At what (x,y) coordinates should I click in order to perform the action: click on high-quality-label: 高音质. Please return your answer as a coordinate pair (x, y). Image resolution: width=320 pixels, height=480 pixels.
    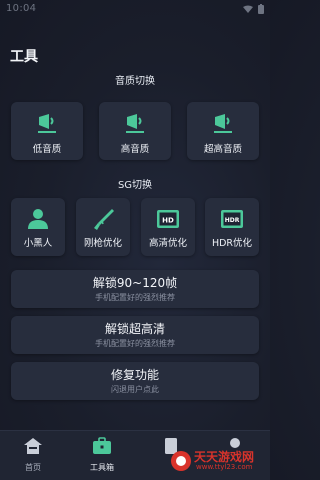
    Looking at the image, I should click on (135, 149).